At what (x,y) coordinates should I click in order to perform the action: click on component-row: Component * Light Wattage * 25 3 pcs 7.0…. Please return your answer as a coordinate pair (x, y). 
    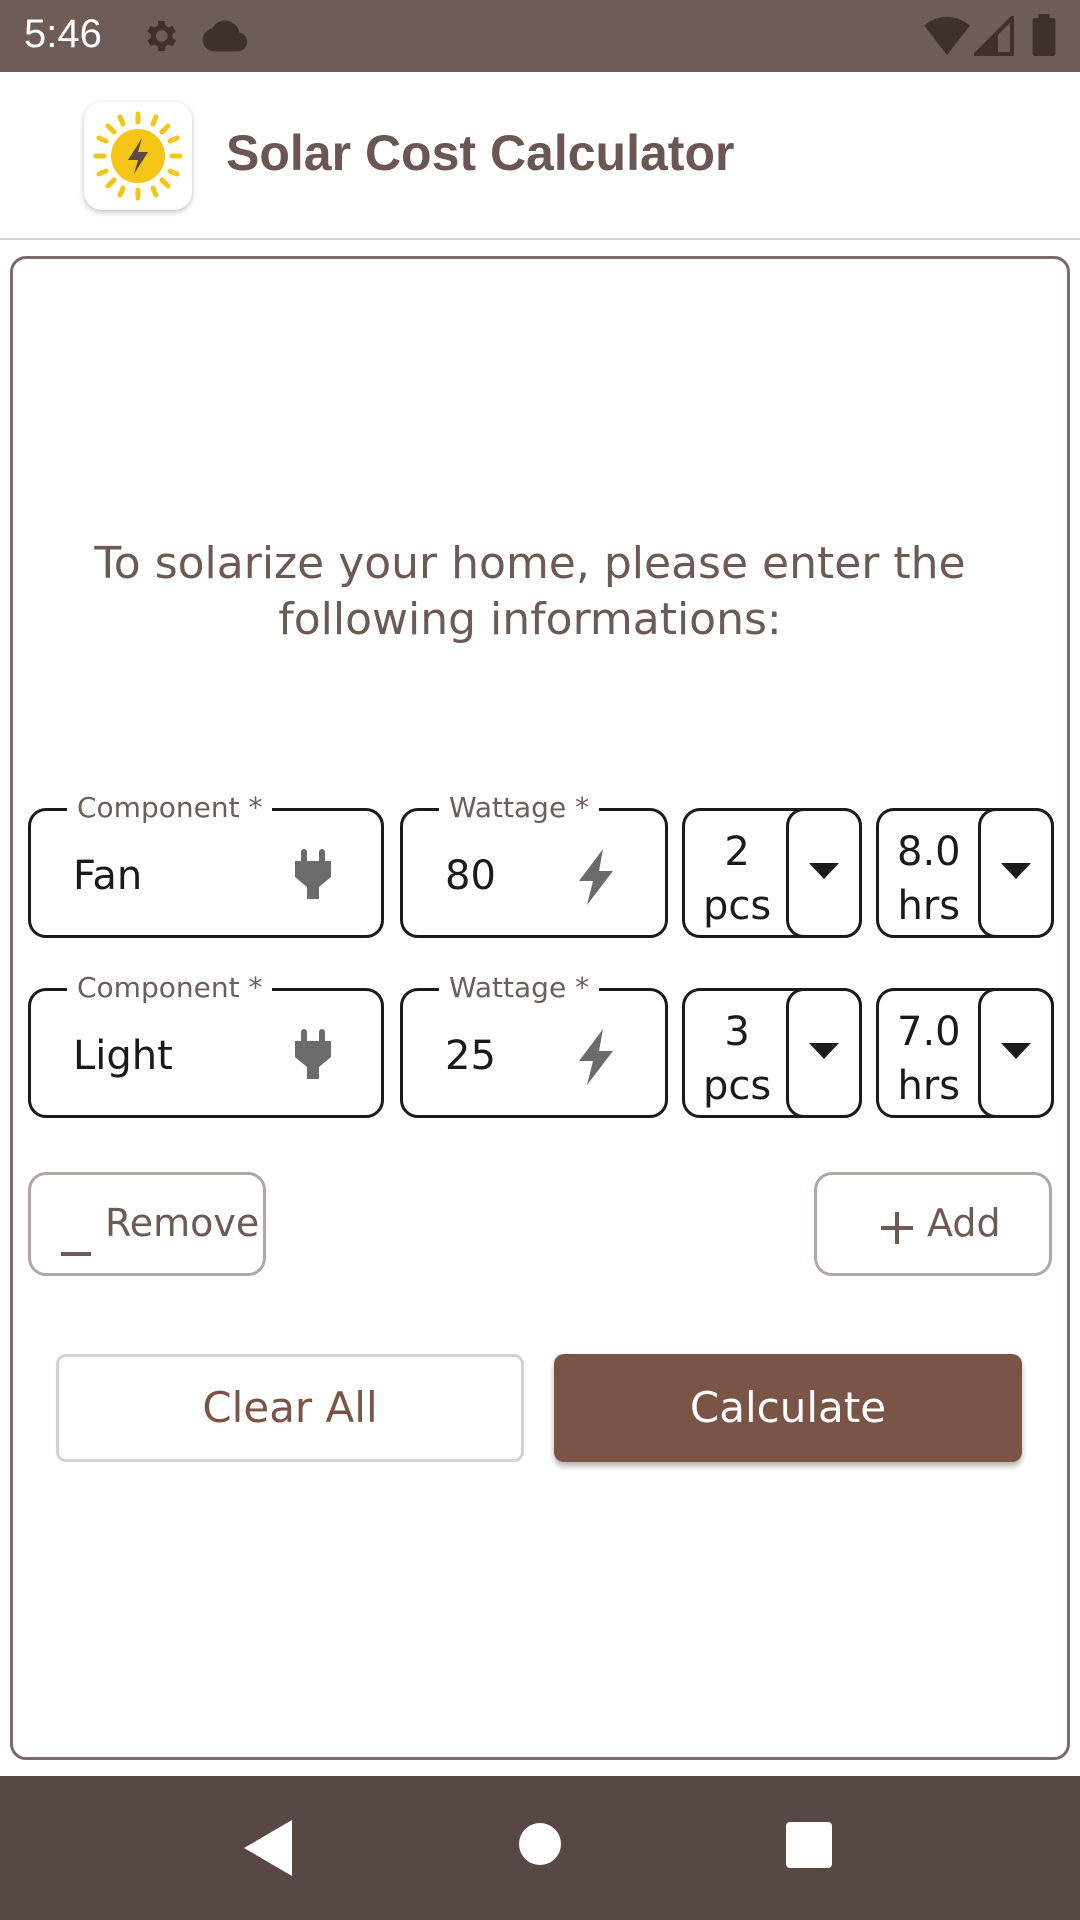
    Looking at the image, I should click on (535, 1044).